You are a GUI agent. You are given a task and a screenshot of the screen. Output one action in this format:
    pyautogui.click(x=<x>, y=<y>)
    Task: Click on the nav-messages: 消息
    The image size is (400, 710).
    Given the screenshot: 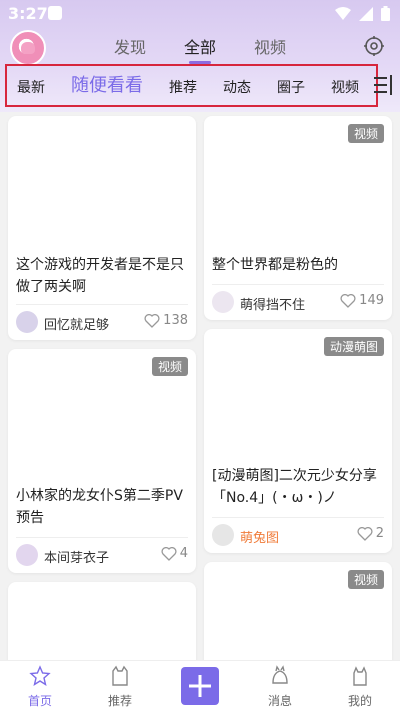 What is the action you would take?
    pyautogui.click(x=280, y=687)
    